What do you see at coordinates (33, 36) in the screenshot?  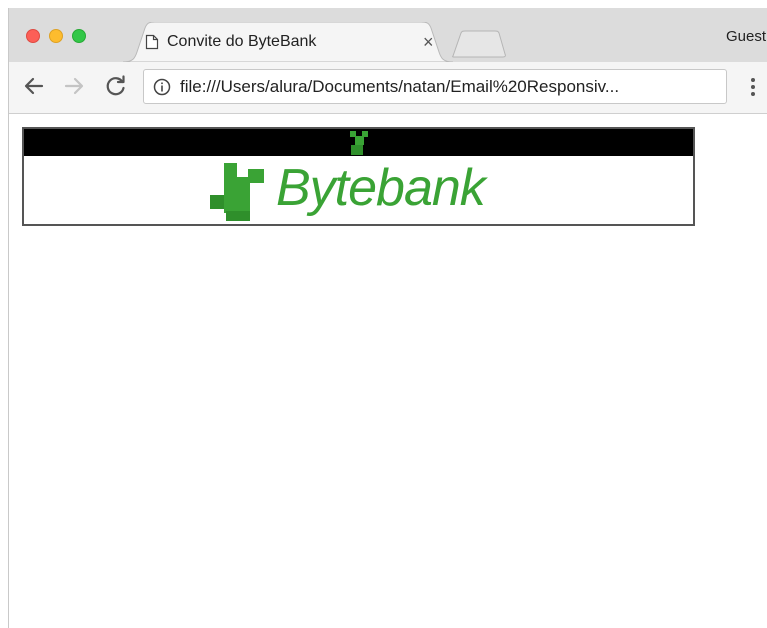 I see `window-close-button` at bounding box center [33, 36].